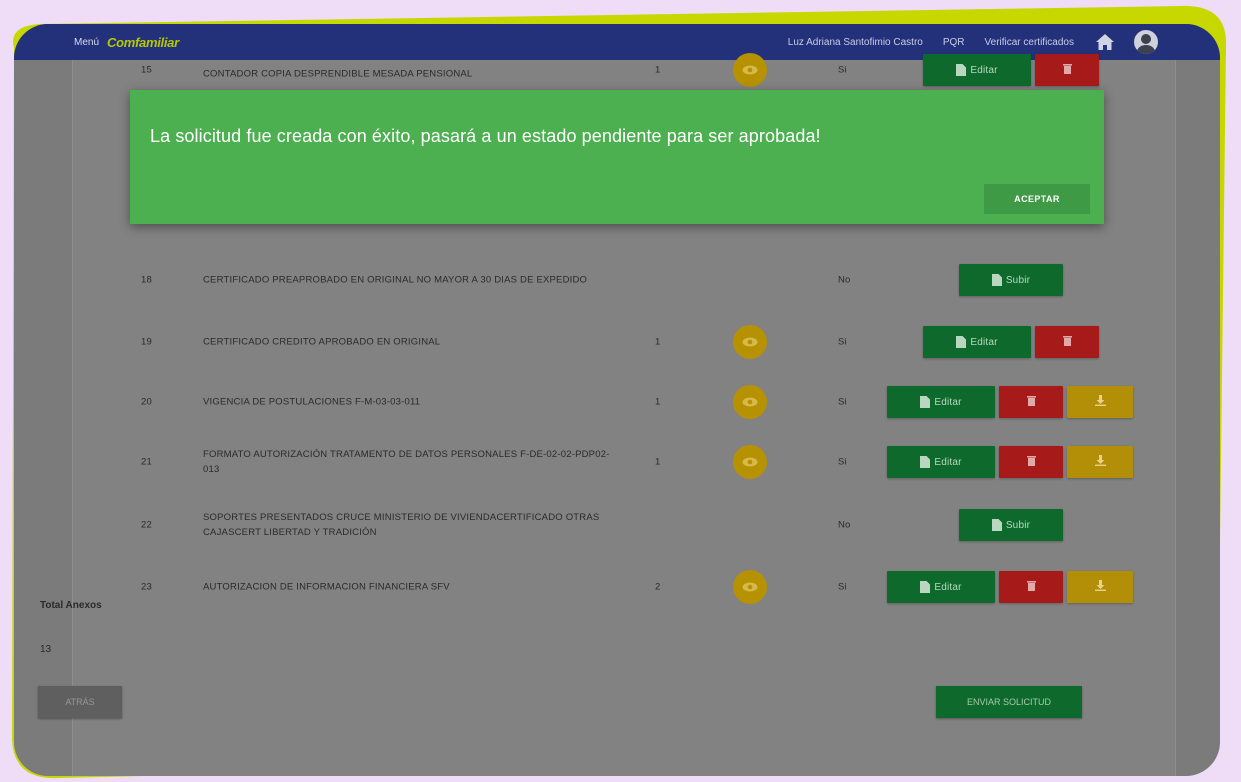 The height and width of the screenshot is (782, 1241). What do you see at coordinates (146, 402) in the screenshot?
I see `row-number: 20` at bounding box center [146, 402].